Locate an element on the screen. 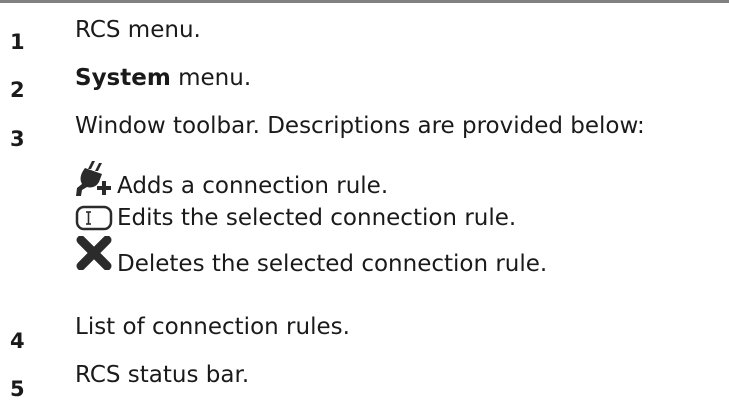 The image size is (729, 419). delete-icon is located at coordinates (94, 253).